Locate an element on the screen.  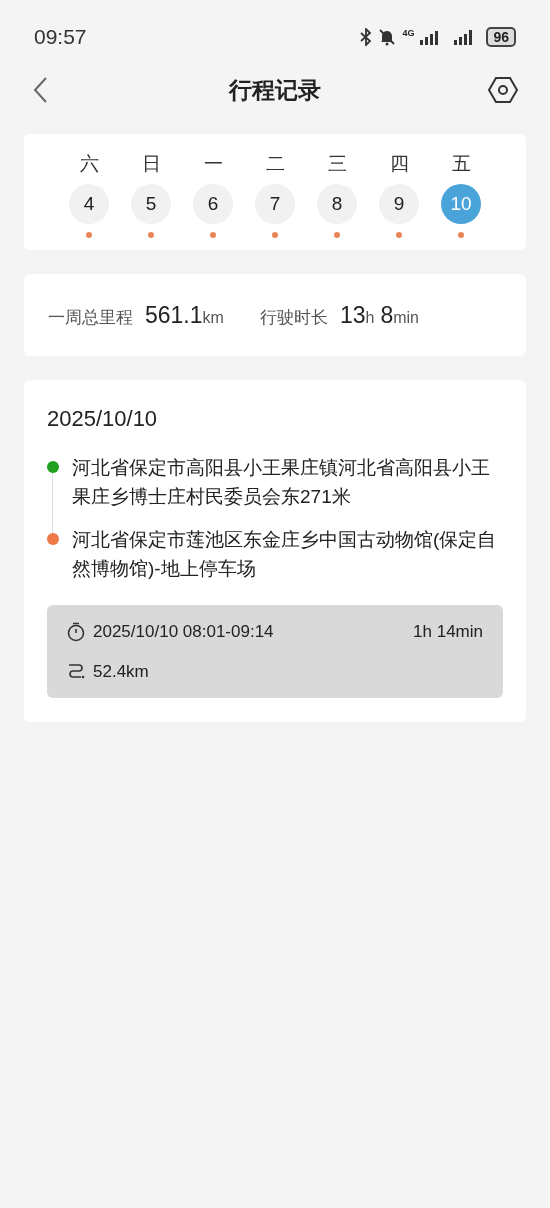
summary-value: 8min is located at coordinates (399, 315).